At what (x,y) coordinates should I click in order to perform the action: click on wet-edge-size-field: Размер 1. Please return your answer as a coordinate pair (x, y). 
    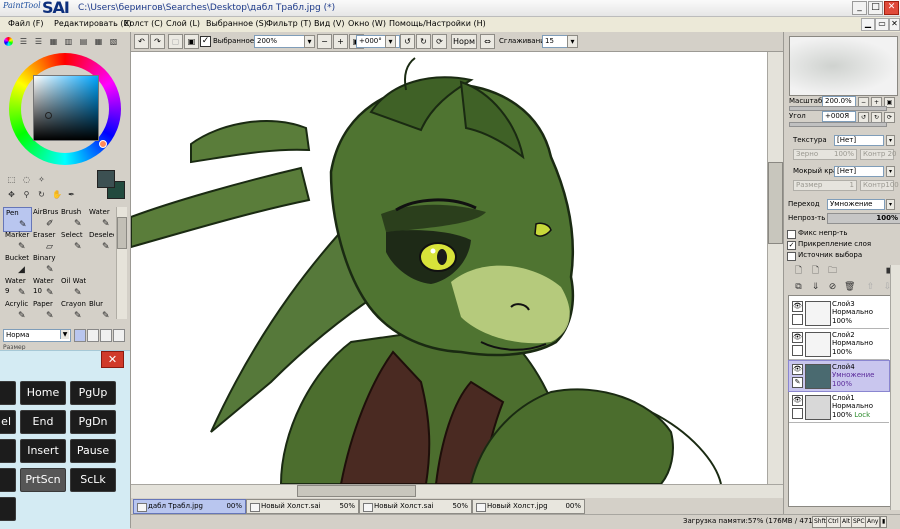
    Looking at the image, I should click on (825, 185).